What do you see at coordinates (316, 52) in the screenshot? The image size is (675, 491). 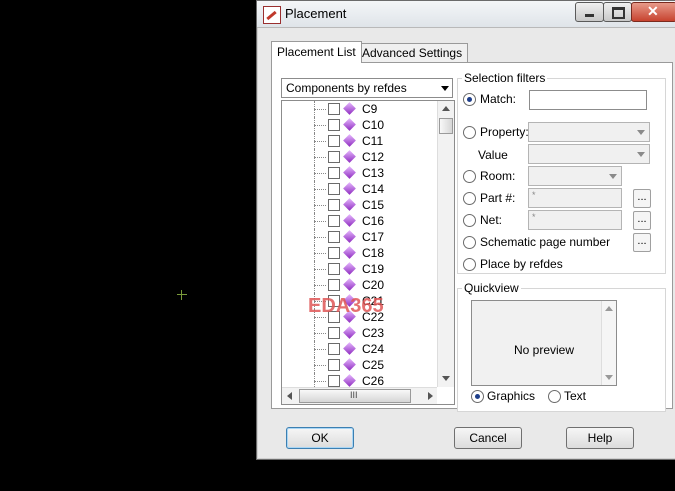 I see `tab-placement-list: Placement List` at bounding box center [316, 52].